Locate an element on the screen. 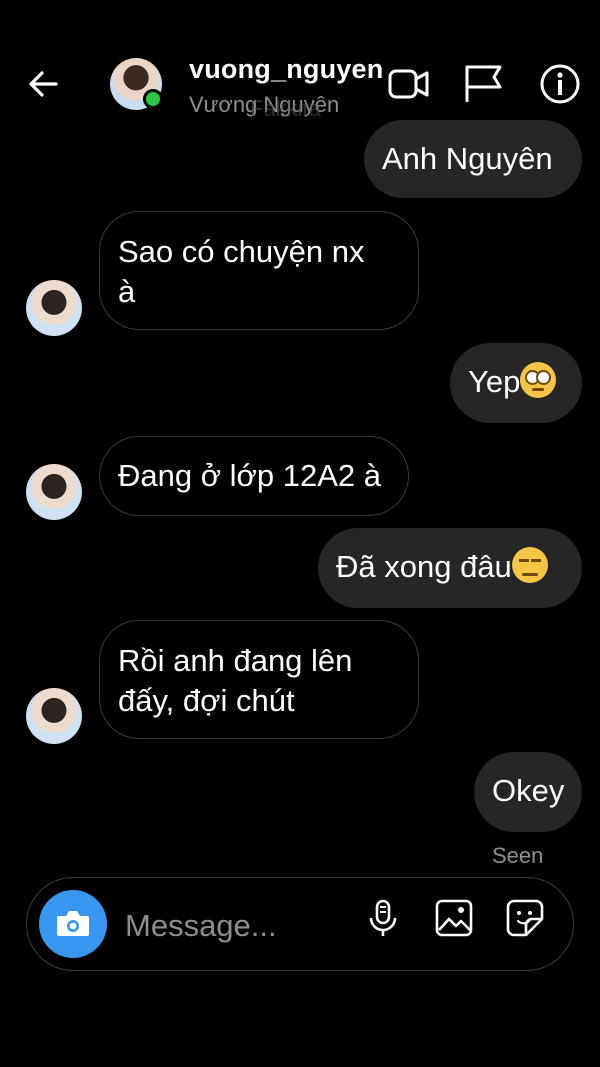  message-text: Anh Nguyên is located at coordinates (467, 158).